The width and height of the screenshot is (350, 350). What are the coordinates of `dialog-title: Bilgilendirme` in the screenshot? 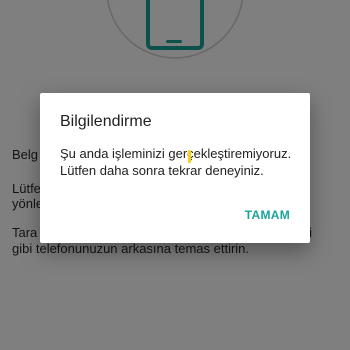 It's located at (106, 121).